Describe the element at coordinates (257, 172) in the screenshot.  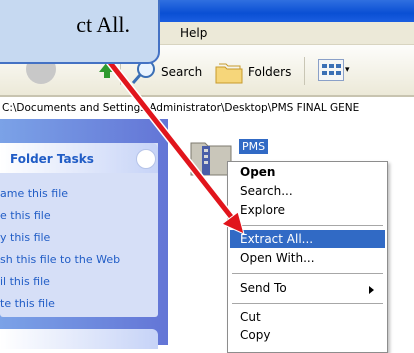
I see `menu-item-open: Open` at that location.